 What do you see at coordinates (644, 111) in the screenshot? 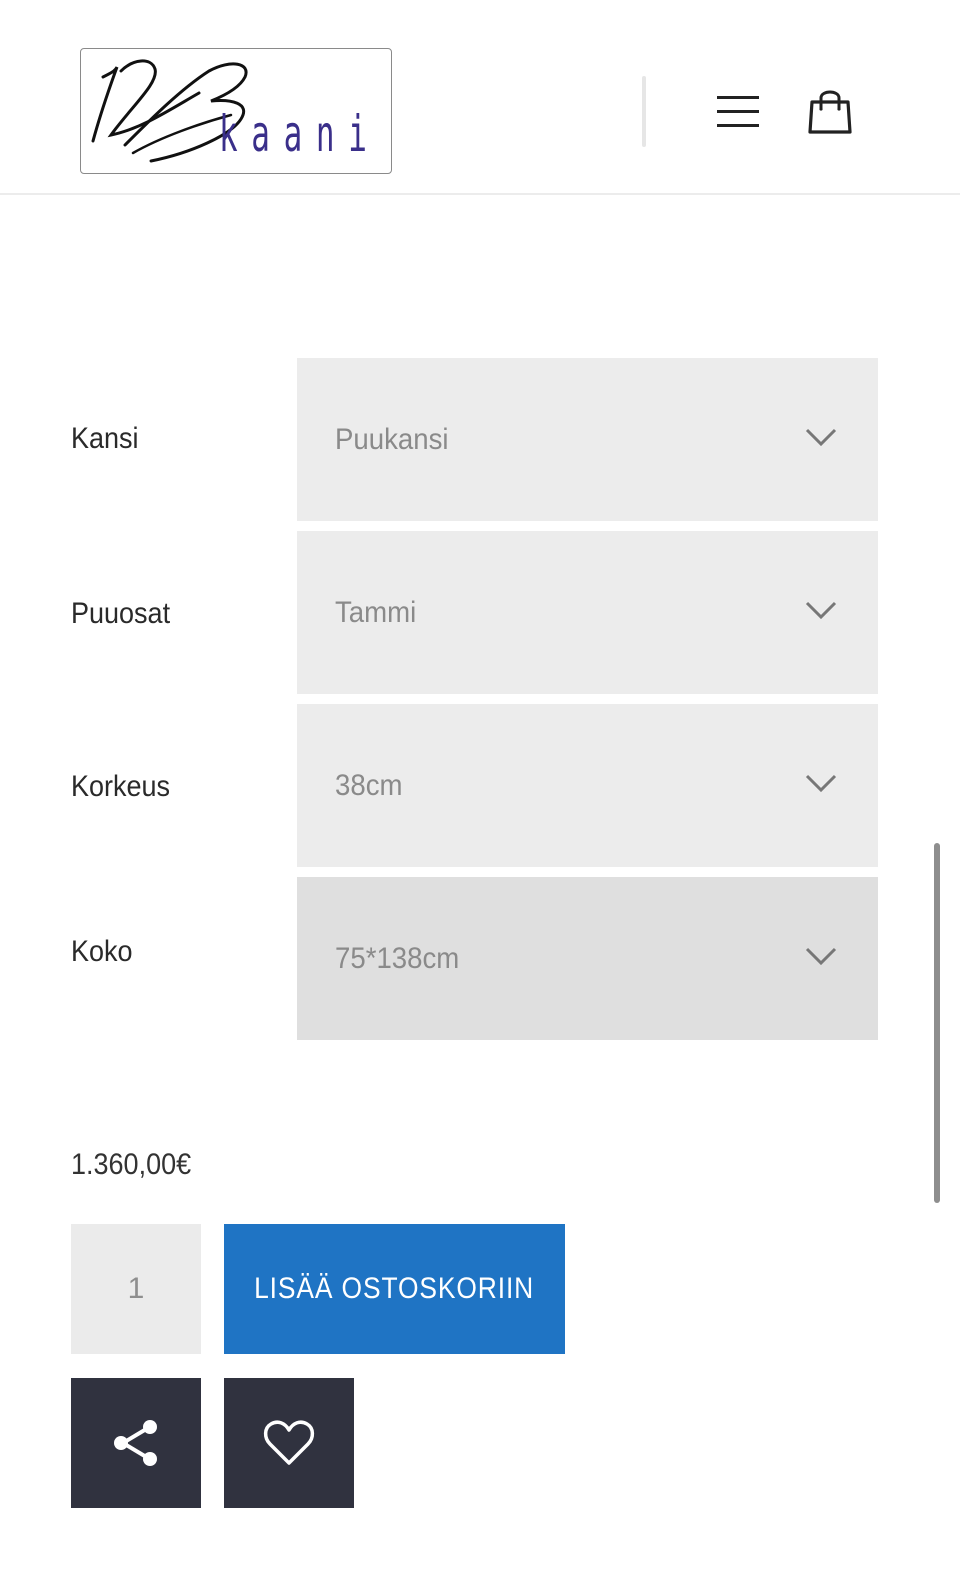
I see `header-divider` at bounding box center [644, 111].